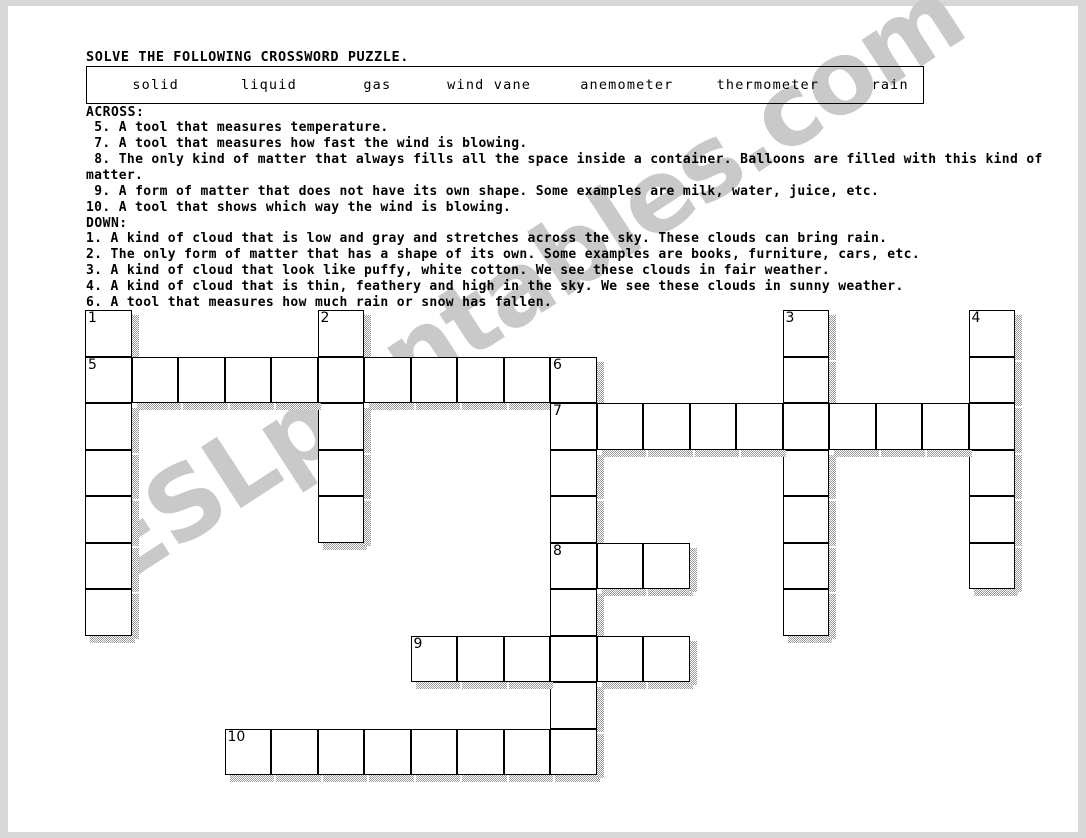 The width and height of the screenshot is (1086, 838). What do you see at coordinates (557, 411) in the screenshot?
I see `cell-number: 7` at bounding box center [557, 411].